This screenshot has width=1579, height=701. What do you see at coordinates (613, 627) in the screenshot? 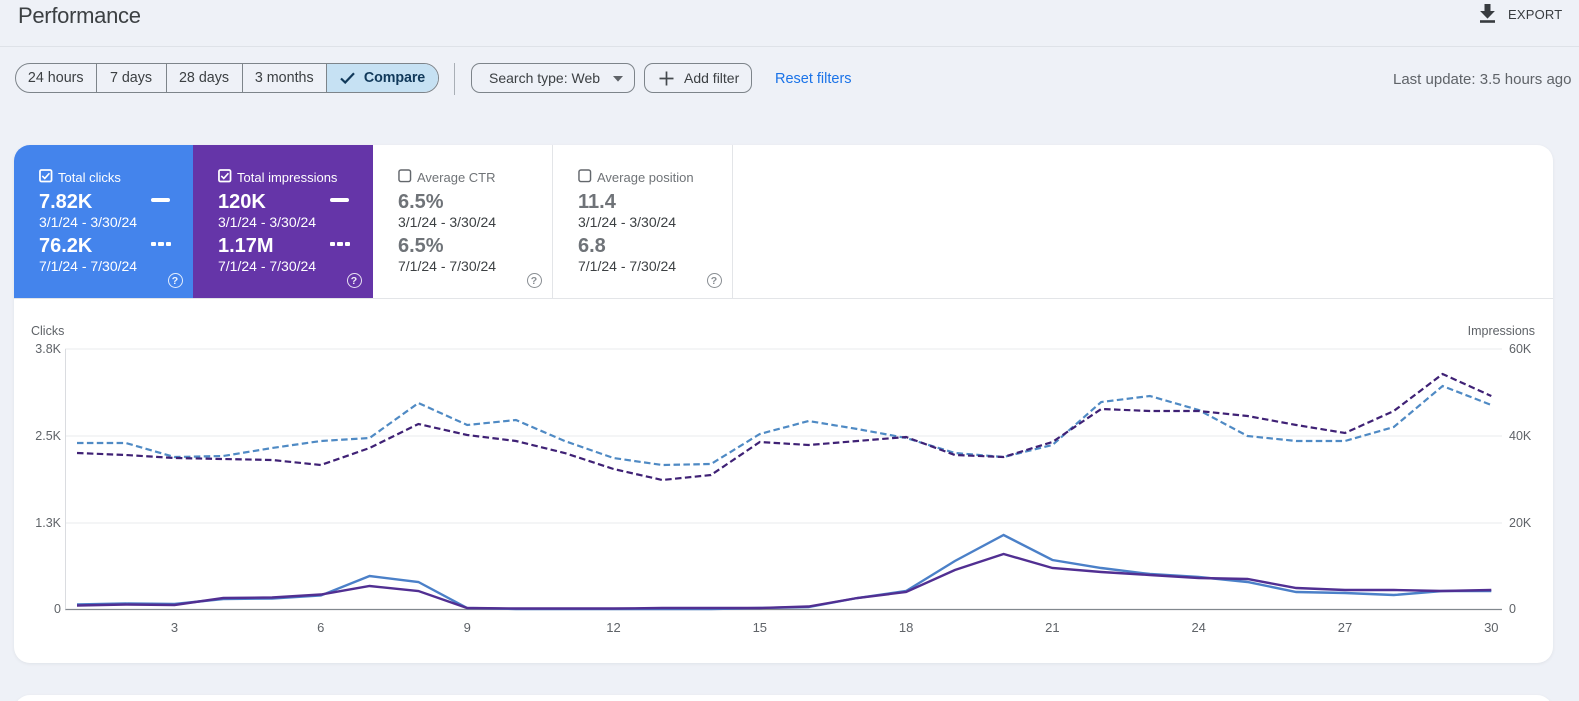
I see `svg-text: 12` at bounding box center [613, 627].